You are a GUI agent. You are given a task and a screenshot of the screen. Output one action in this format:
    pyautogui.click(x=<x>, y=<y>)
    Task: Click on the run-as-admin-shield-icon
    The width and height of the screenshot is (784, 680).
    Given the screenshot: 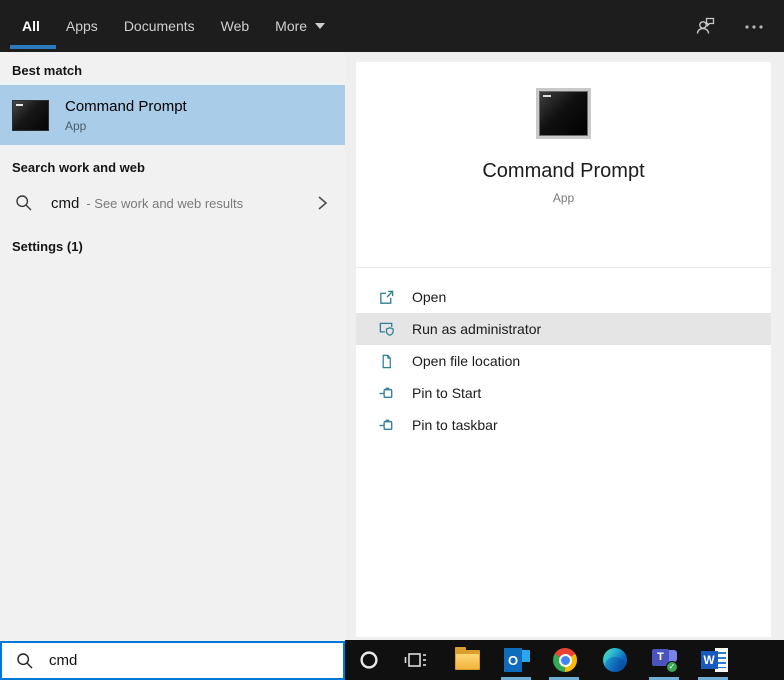 What is the action you would take?
    pyautogui.click(x=386, y=329)
    